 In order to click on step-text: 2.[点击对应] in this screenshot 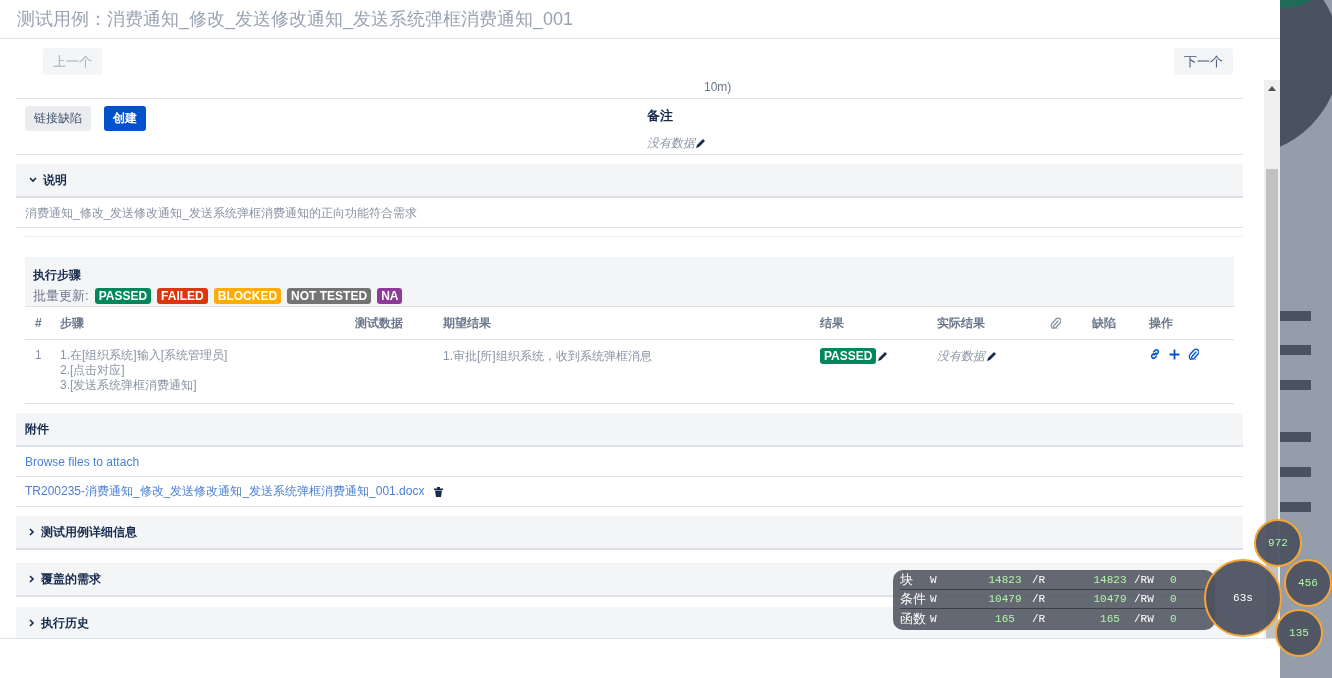, I will do `click(93, 370)`.